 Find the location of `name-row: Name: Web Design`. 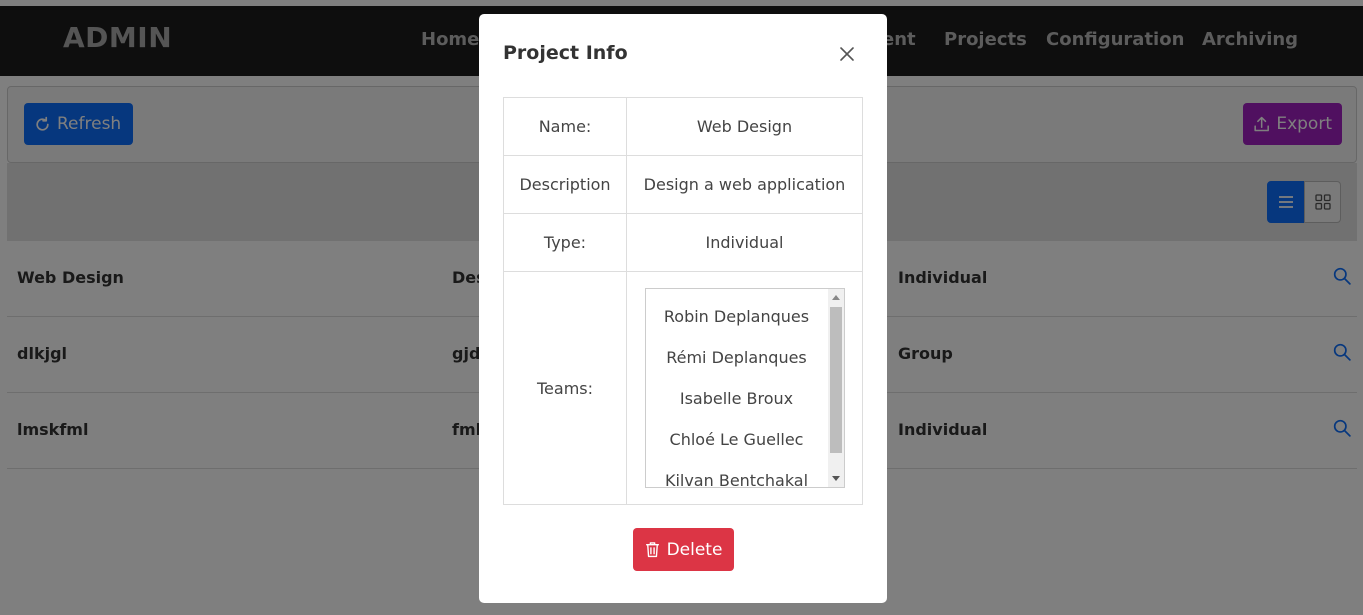

name-row: Name: Web Design is located at coordinates (683, 126).